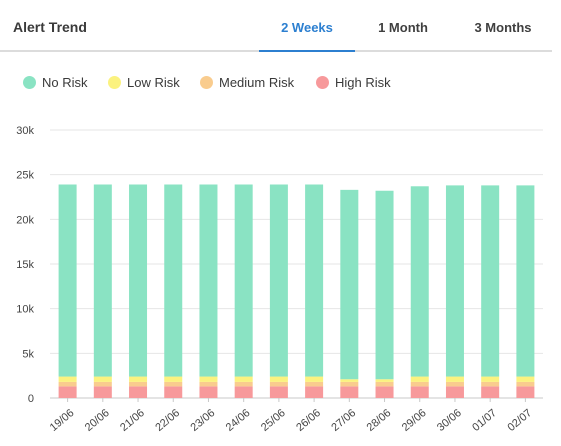  I want to click on x-tick-label: 19/06, so click(62, 420).